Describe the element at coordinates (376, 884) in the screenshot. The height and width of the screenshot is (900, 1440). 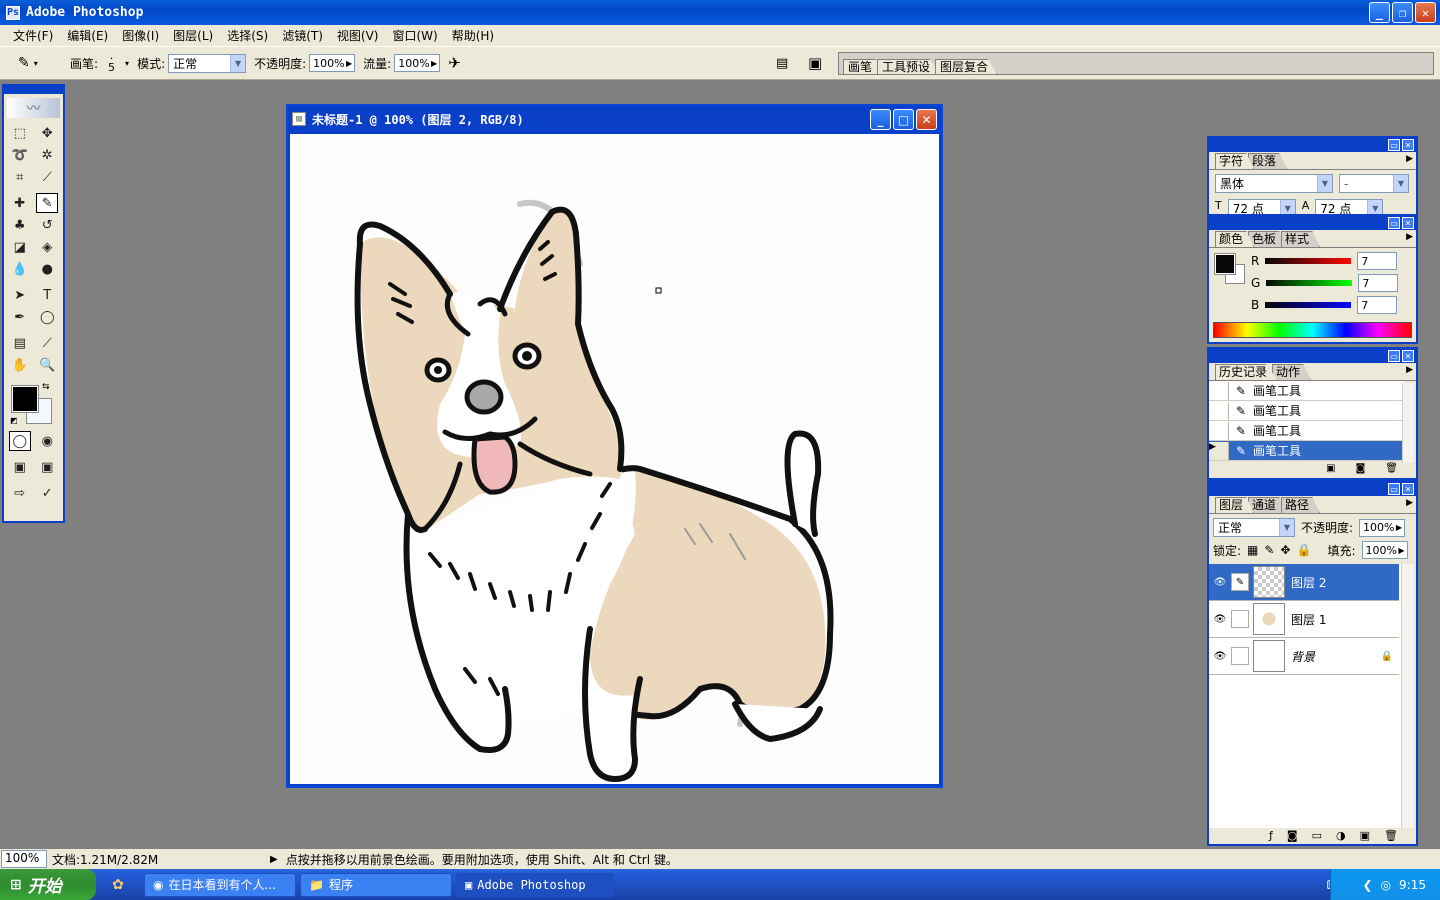
I see `task-folder: 📁 程序` at that location.